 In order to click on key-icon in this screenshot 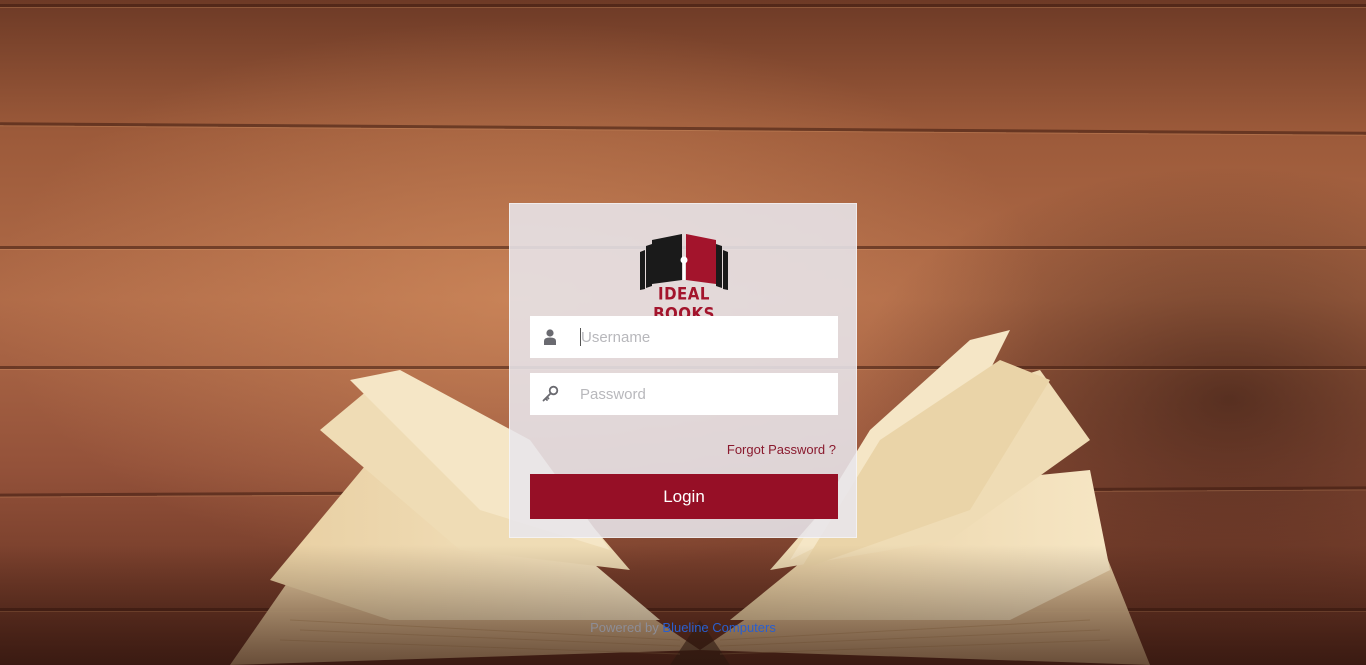, I will do `click(550, 394)`.